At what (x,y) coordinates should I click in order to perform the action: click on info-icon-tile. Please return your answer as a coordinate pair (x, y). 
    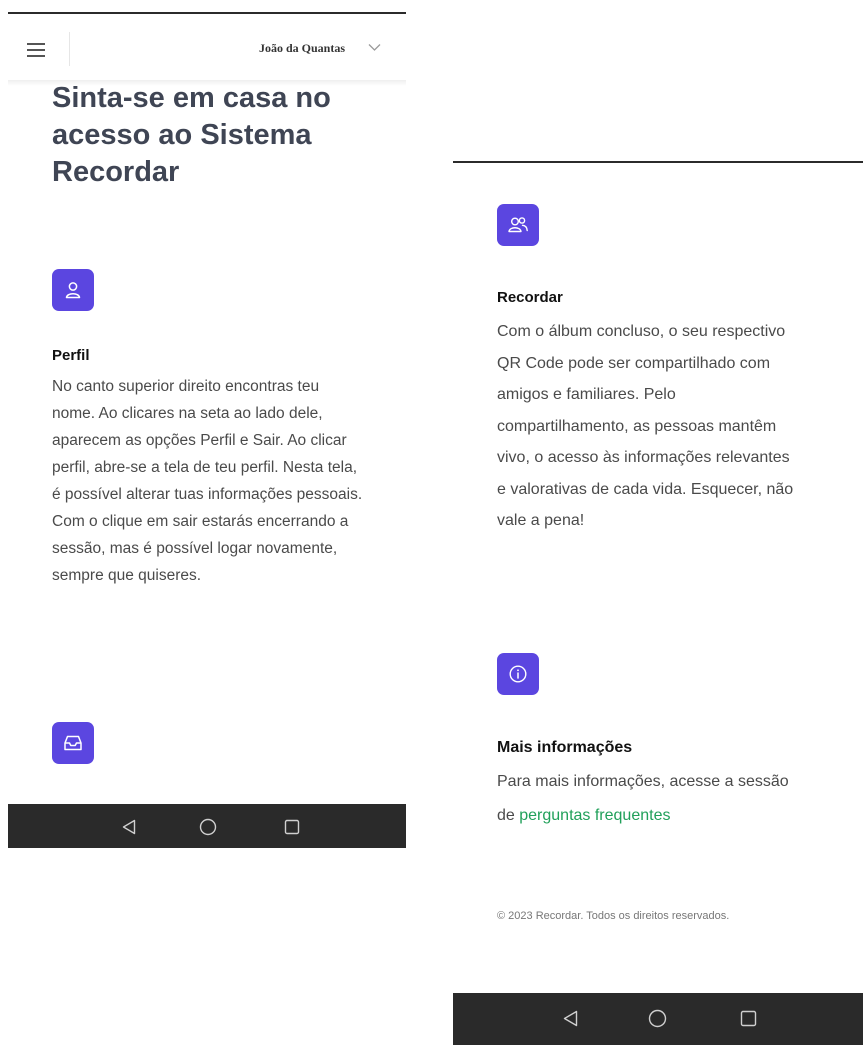
    Looking at the image, I should click on (518, 674).